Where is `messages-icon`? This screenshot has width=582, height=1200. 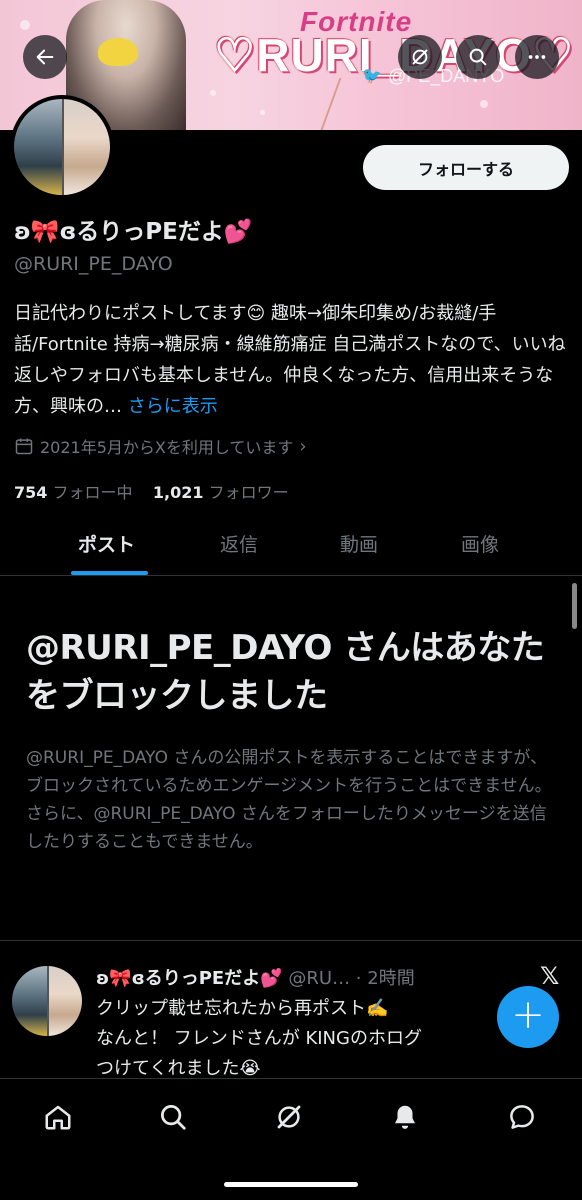
messages-icon is located at coordinates (522, 1117).